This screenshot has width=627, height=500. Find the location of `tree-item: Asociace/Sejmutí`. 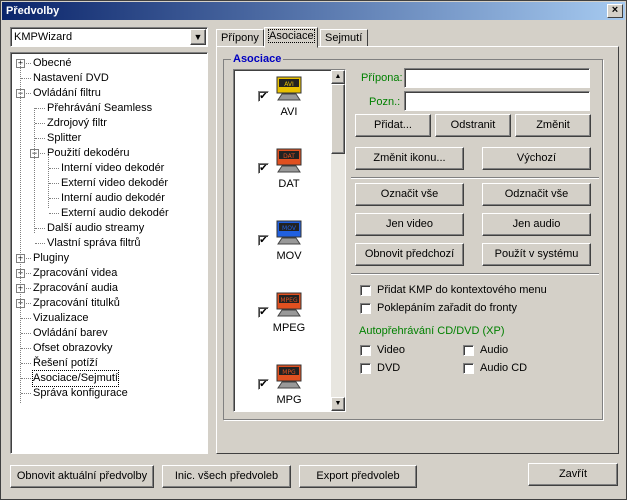

tree-item: Asociace/Sejmutí is located at coordinates (75, 378).